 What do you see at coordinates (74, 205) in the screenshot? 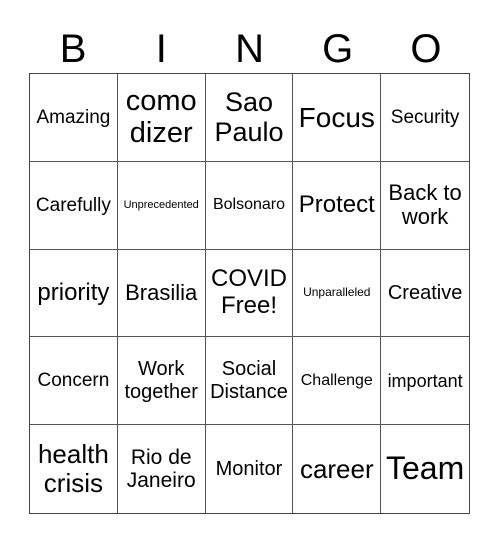
I see `bingo-cell: Carefully` at bounding box center [74, 205].